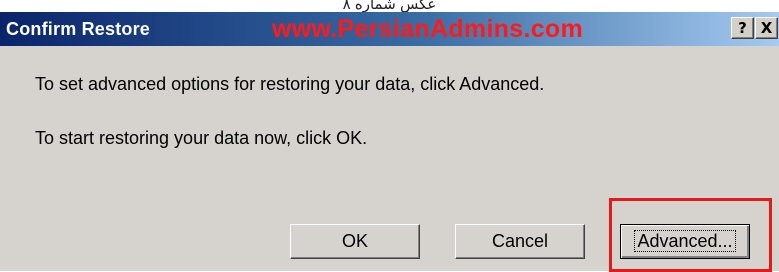  Describe the element at coordinates (78, 29) in the screenshot. I see `dialog-title: Confirm Restore` at that location.